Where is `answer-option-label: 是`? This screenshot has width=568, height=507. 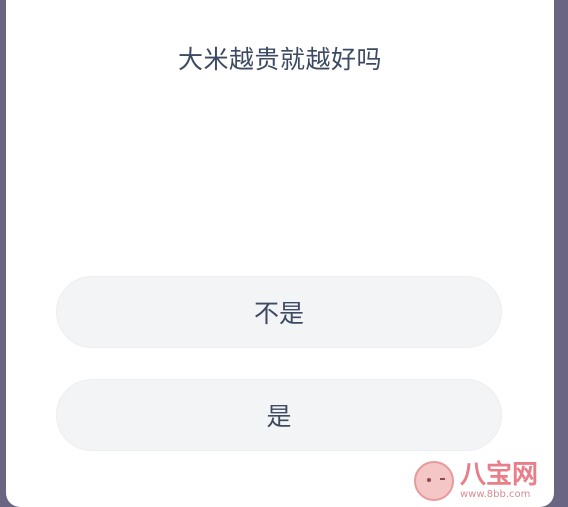
answer-option-label: 是 is located at coordinates (279, 416).